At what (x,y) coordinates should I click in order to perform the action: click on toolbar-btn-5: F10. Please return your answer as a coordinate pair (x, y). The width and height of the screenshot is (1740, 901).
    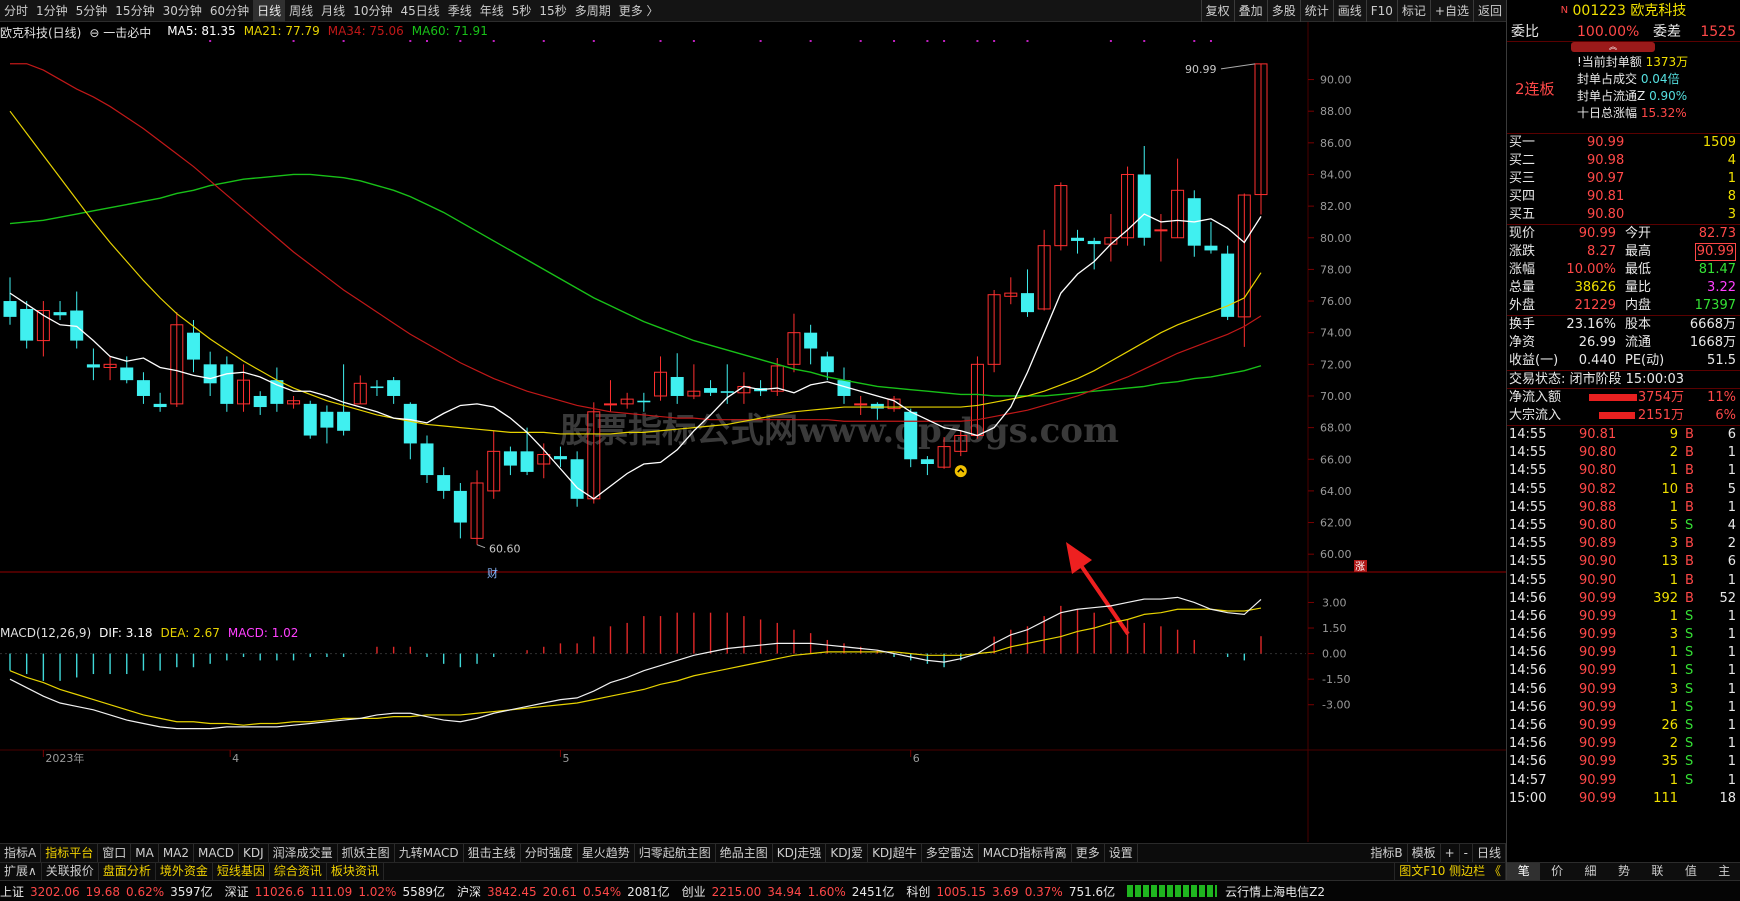
    Looking at the image, I should click on (1381, 11).